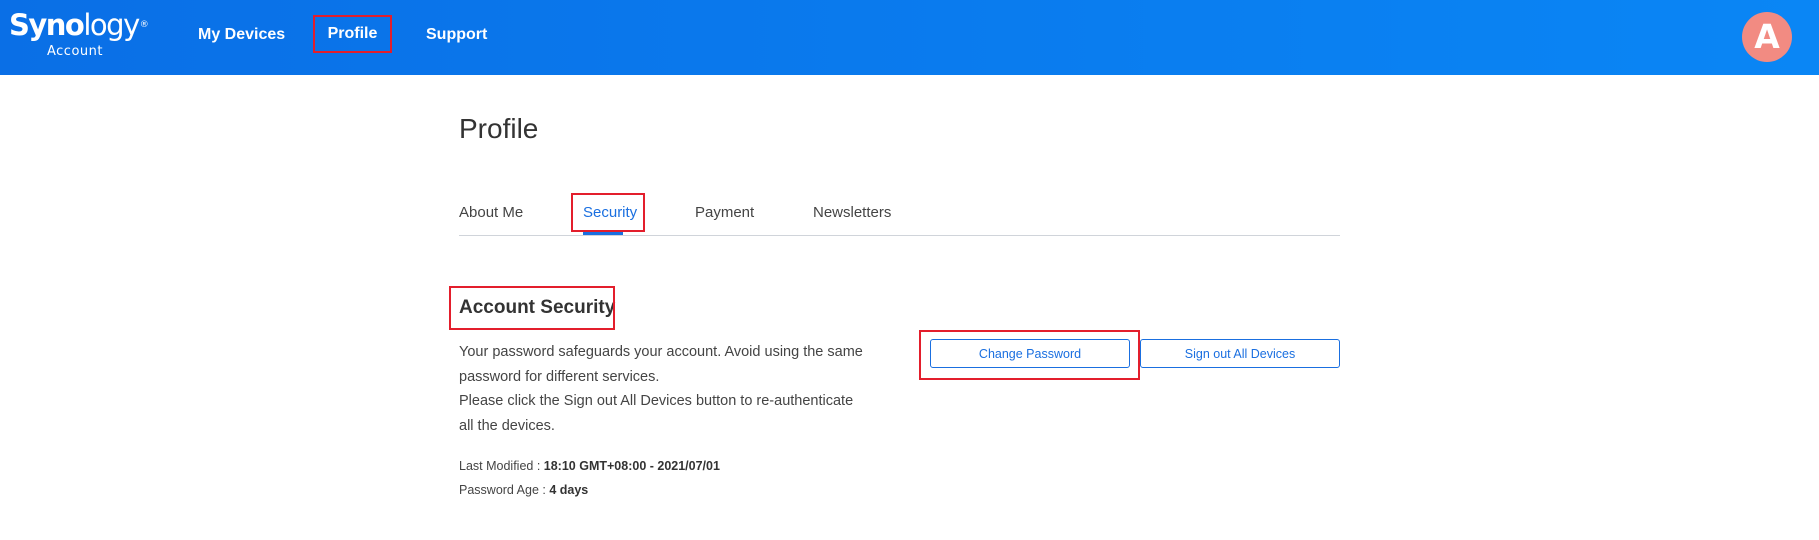  What do you see at coordinates (491, 212) in the screenshot?
I see `tab-about-me: About Me` at bounding box center [491, 212].